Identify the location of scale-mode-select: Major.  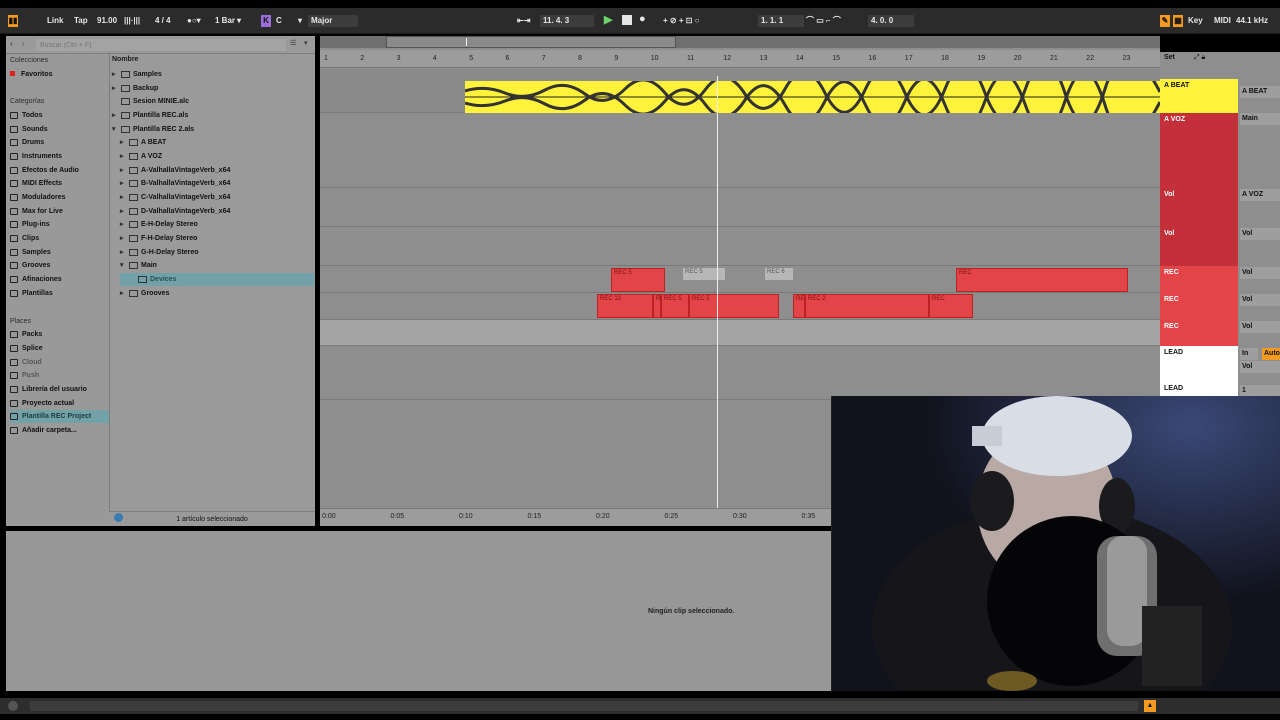
(333, 21).